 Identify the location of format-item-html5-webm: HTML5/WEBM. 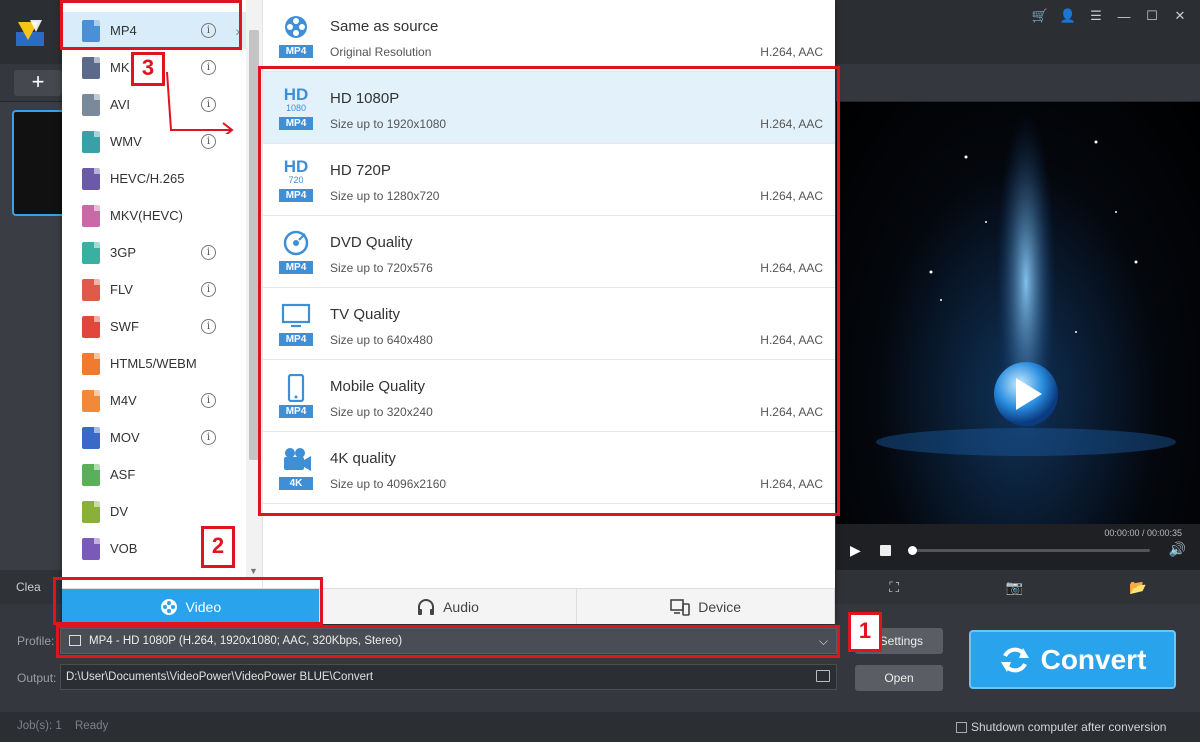
(154, 363).